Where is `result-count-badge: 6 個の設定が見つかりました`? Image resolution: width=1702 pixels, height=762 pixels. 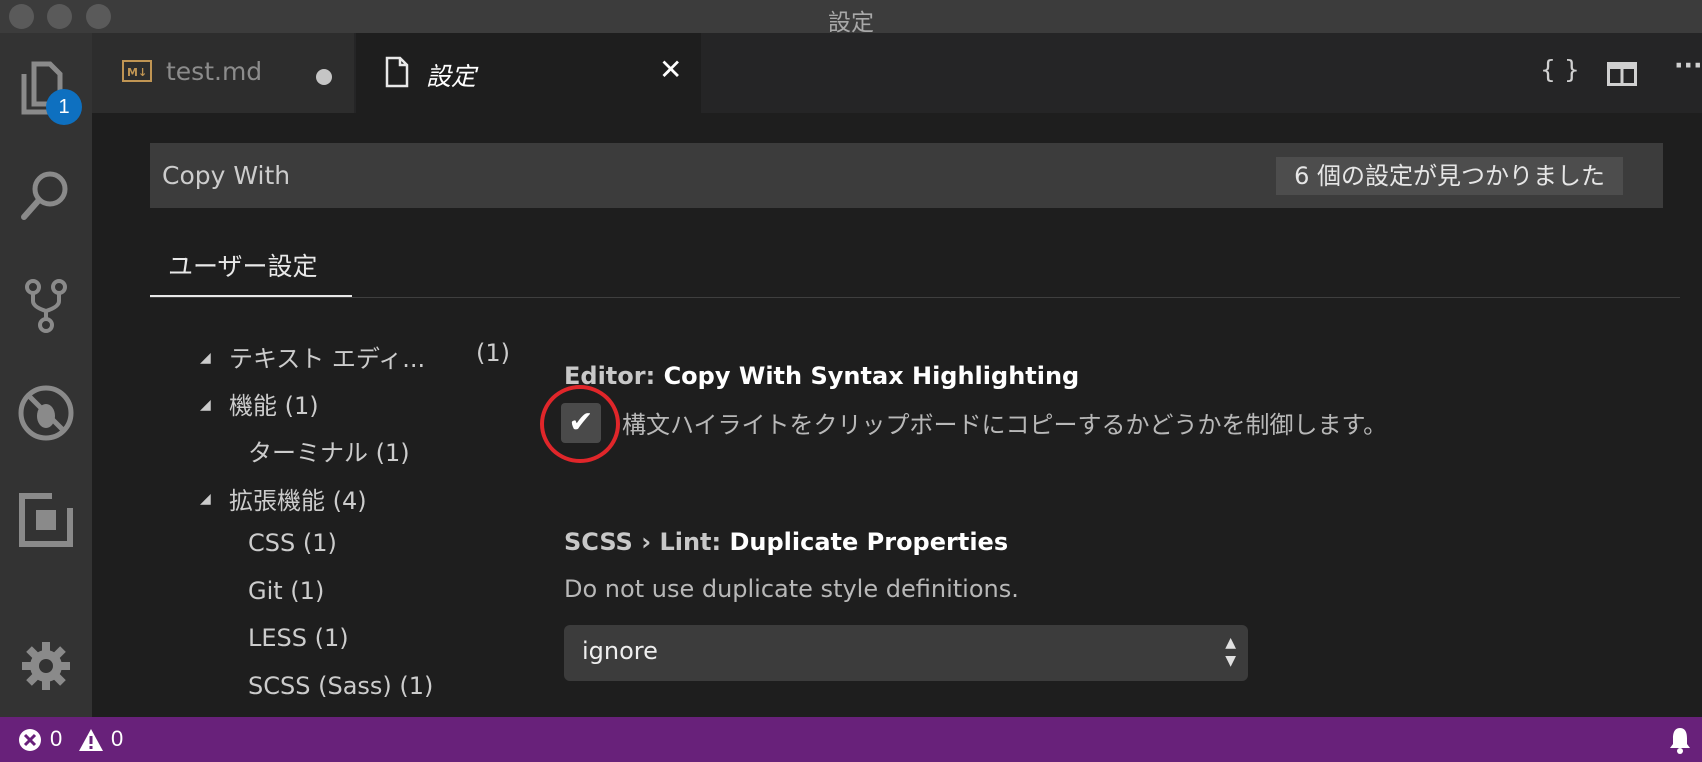
result-count-badge: 6 個の設定が見つかりました is located at coordinates (1449, 176).